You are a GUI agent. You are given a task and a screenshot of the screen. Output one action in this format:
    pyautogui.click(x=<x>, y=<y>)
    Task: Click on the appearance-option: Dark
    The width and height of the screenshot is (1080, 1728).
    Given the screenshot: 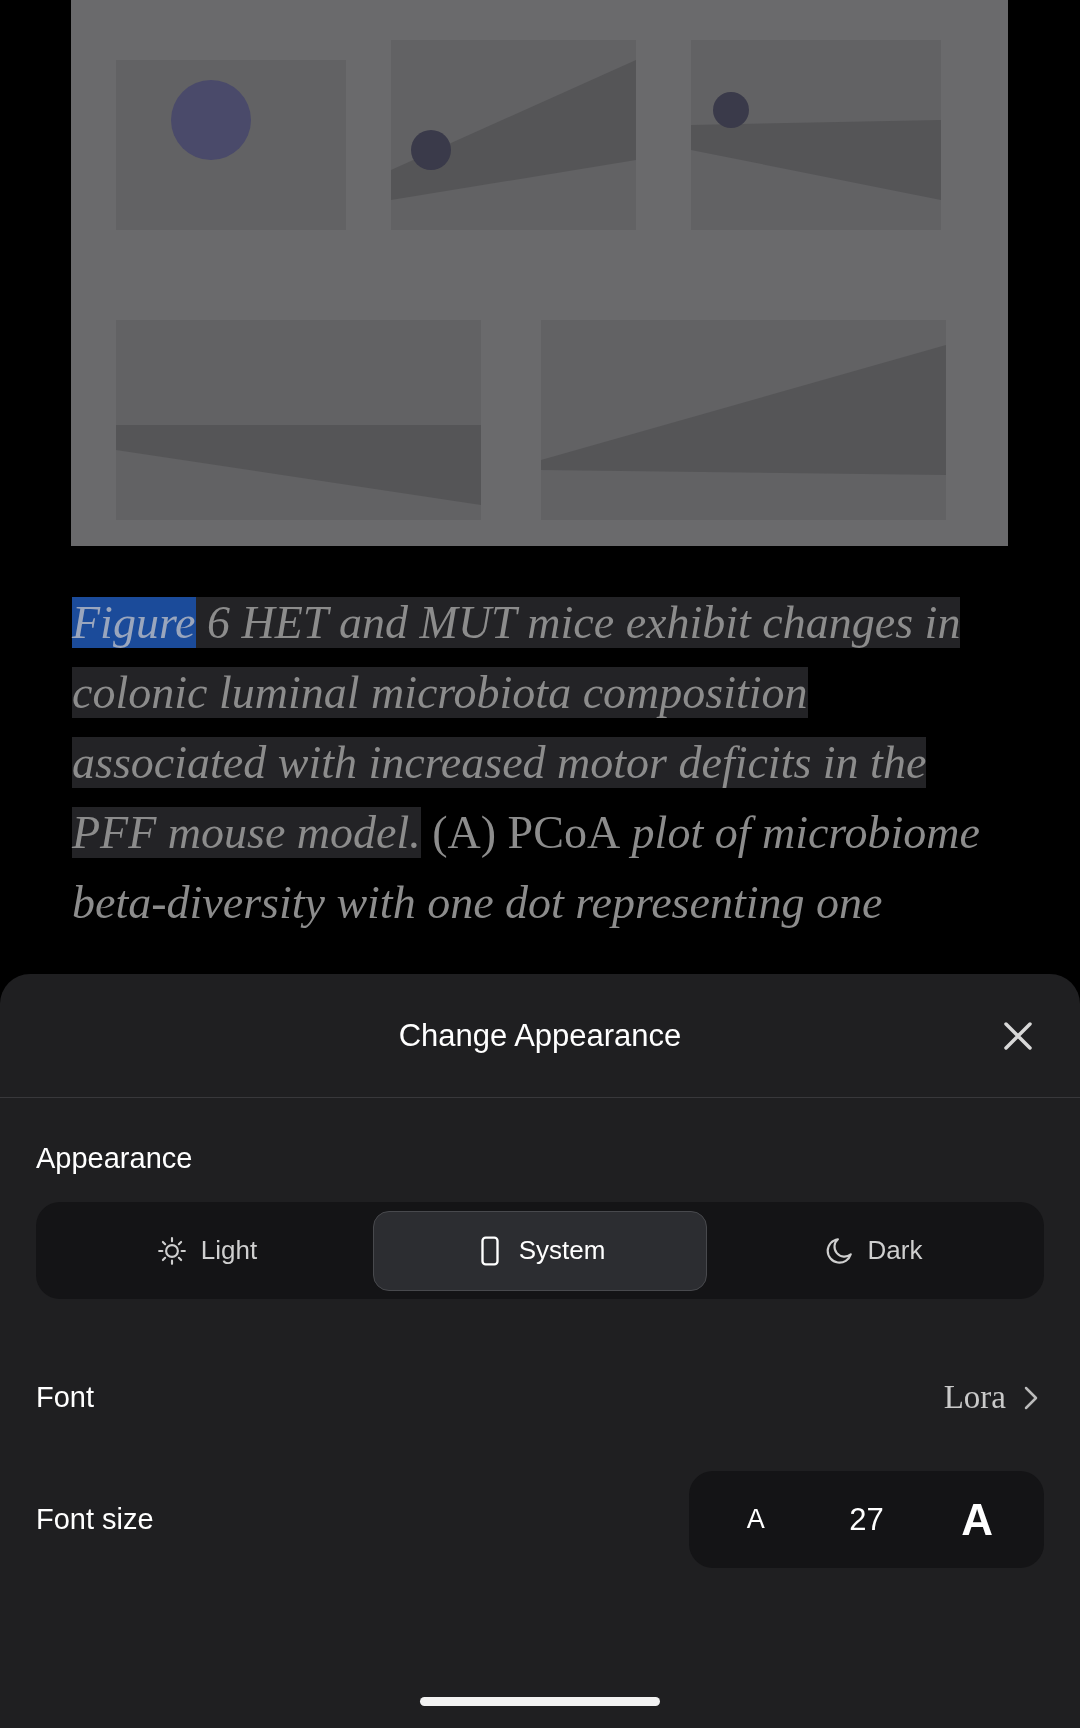 What is the action you would take?
    pyautogui.click(x=873, y=1250)
    